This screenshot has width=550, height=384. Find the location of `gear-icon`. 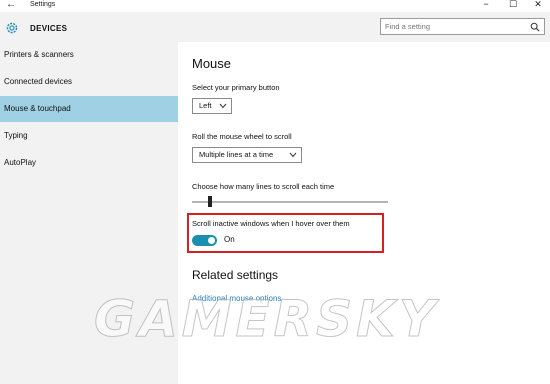

gear-icon is located at coordinates (12, 28).